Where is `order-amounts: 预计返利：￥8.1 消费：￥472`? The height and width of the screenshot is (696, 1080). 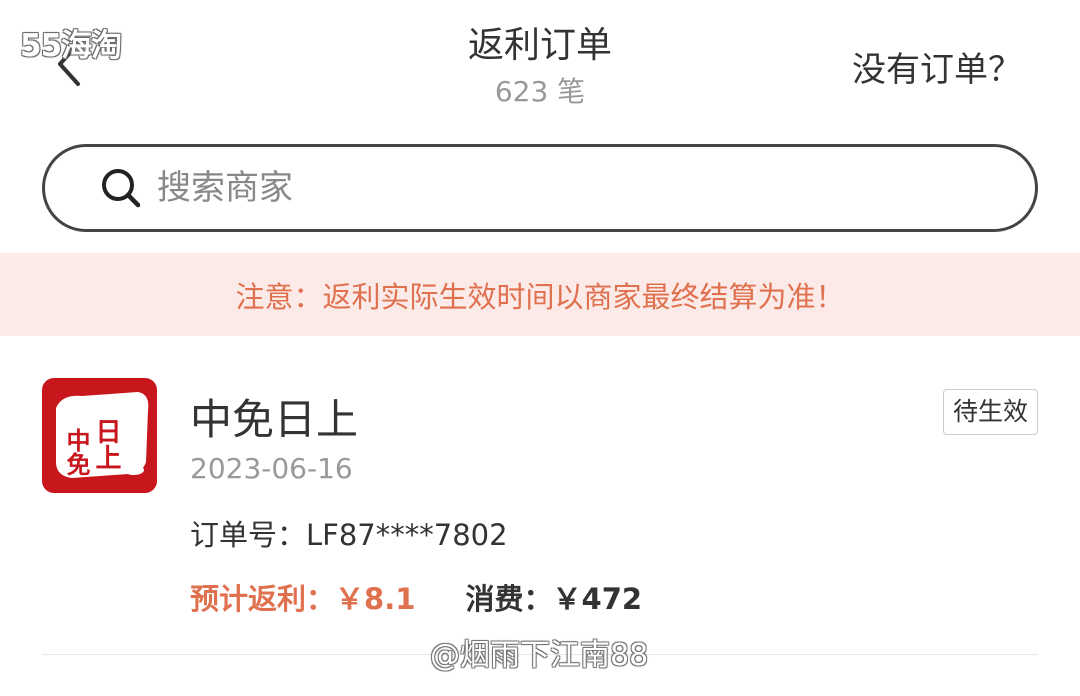
order-amounts: 预计返利：￥8.1 消费：￥472 is located at coordinates (416, 597).